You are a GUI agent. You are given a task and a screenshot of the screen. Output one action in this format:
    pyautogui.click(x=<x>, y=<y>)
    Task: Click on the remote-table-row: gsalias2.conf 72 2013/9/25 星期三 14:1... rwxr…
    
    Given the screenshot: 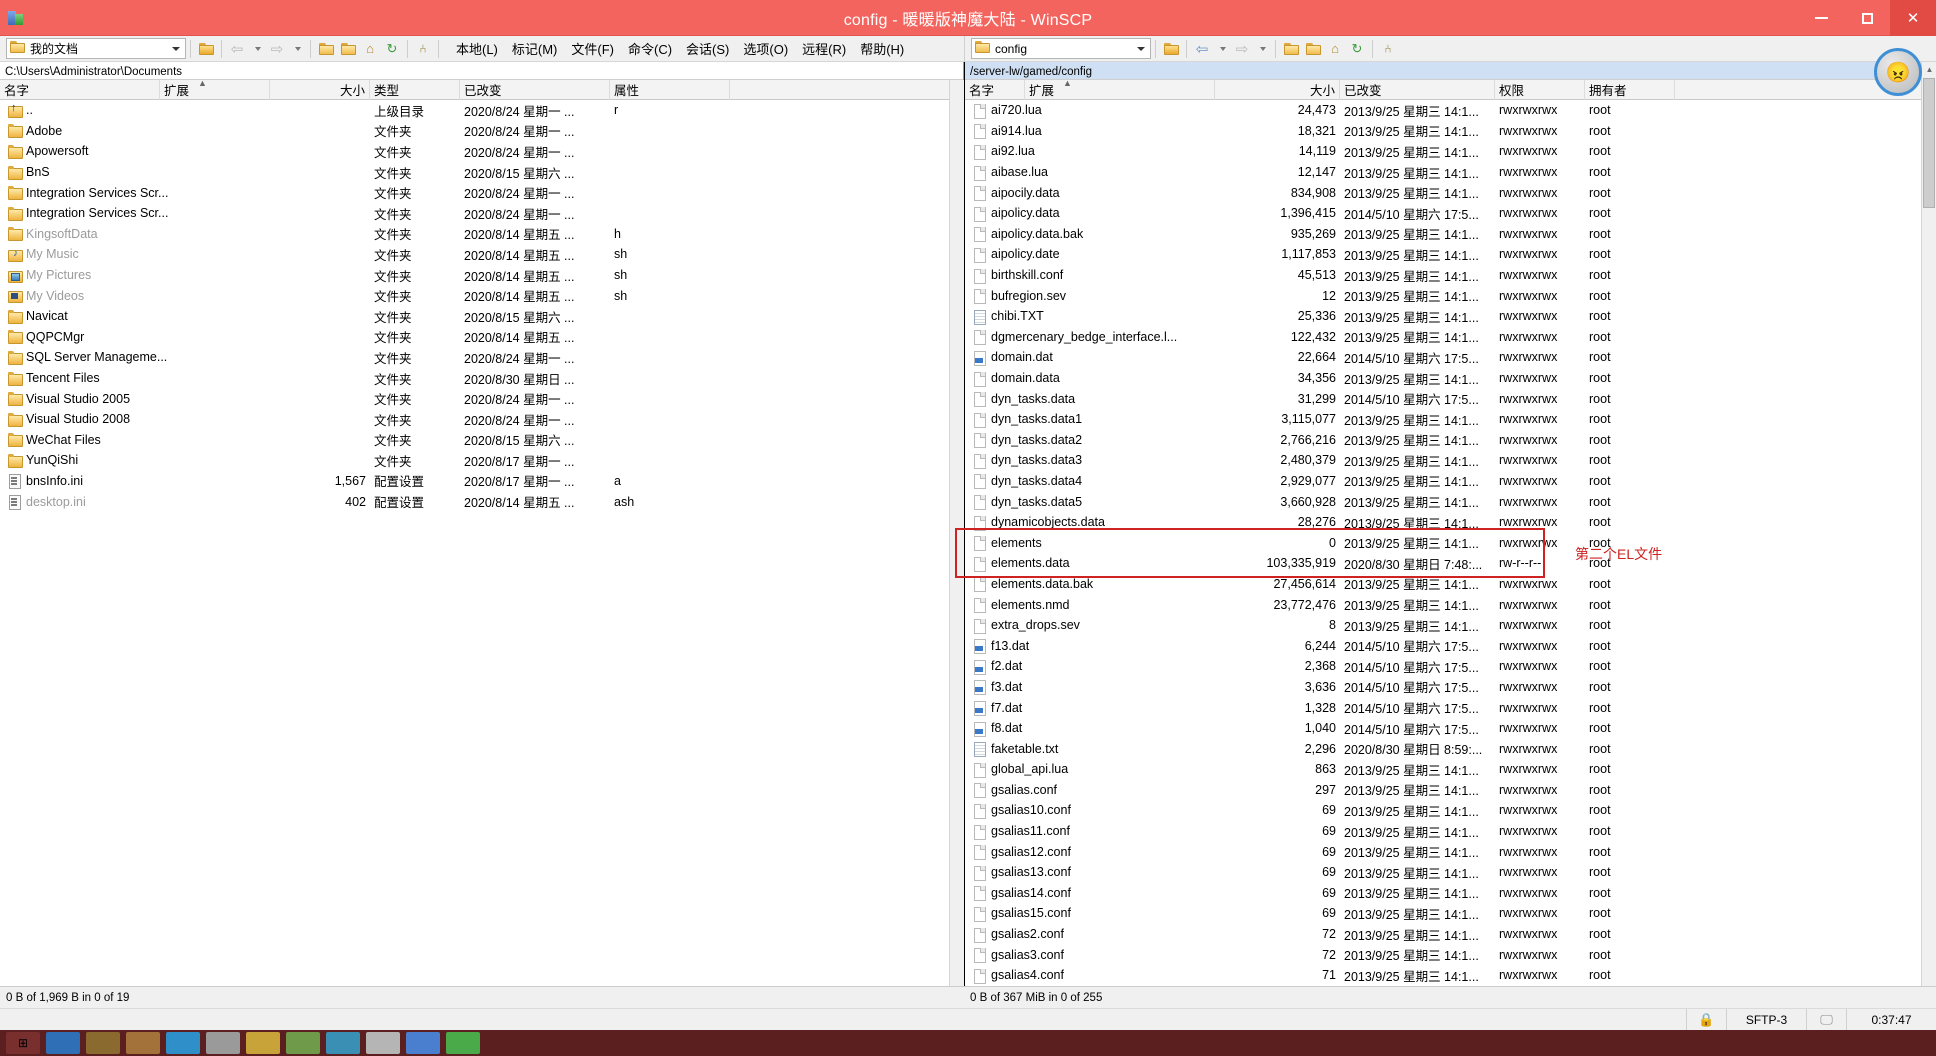 What is the action you would take?
    pyautogui.click(x=1450, y=934)
    